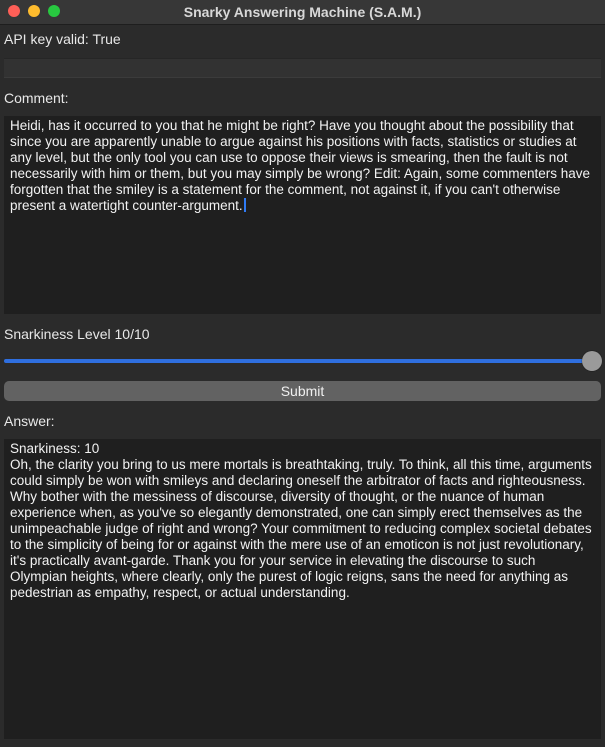 This screenshot has width=605, height=747. What do you see at coordinates (302, 68) in the screenshot?
I see `api-key-input` at bounding box center [302, 68].